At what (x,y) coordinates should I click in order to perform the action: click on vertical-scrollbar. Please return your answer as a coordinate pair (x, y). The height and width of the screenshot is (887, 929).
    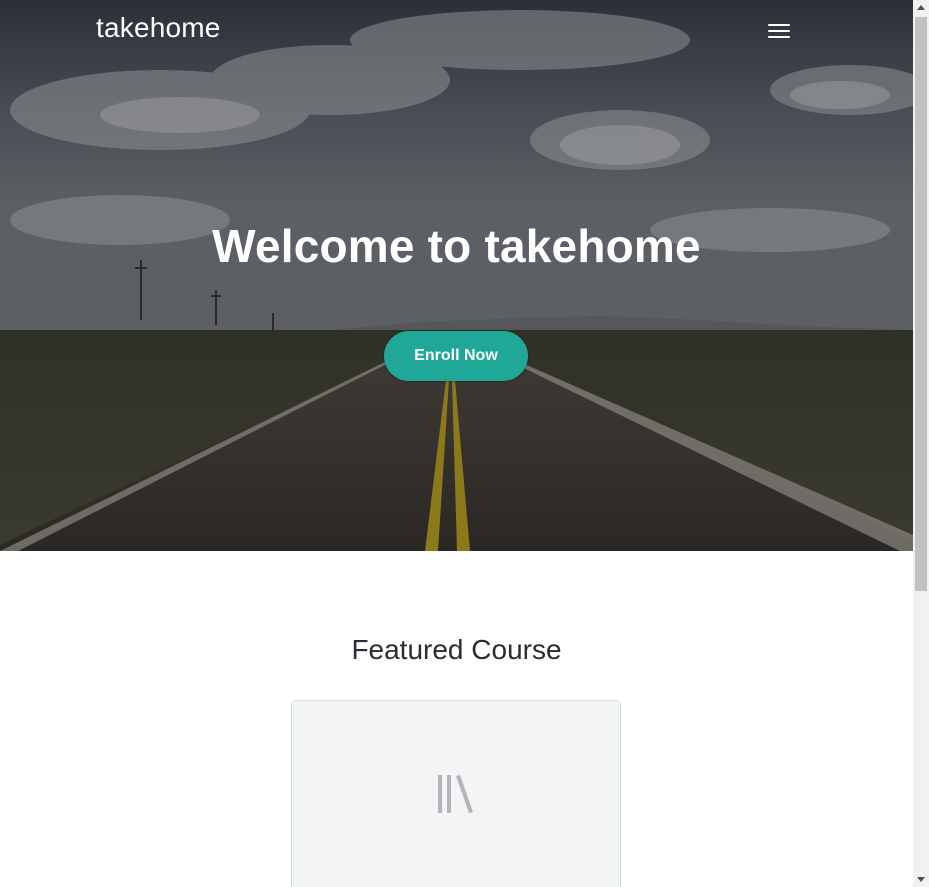
    Looking at the image, I should click on (921, 443).